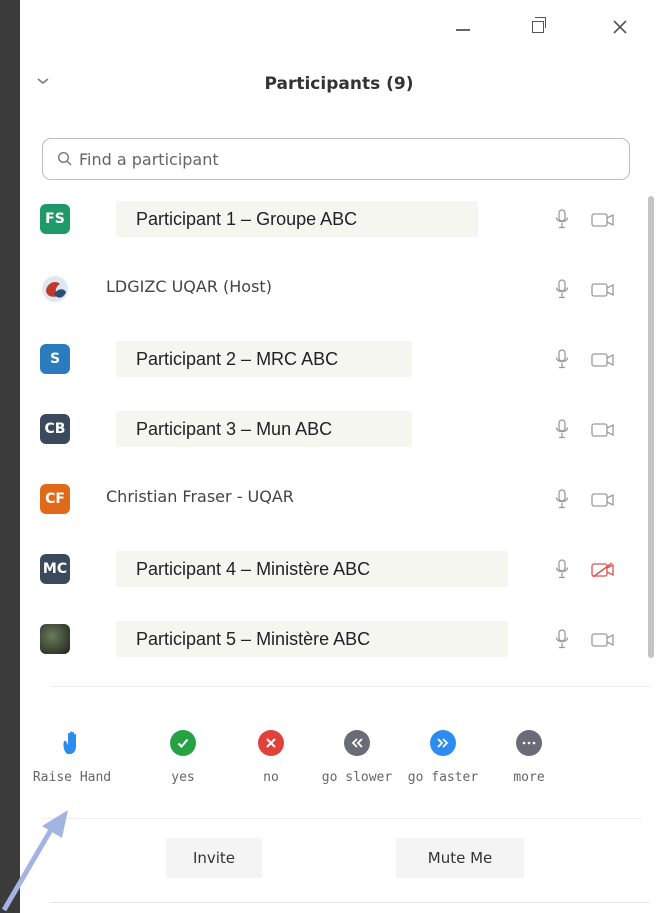 The image size is (658, 913). What do you see at coordinates (183, 757) in the screenshot?
I see `reaction-check: yes` at bounding box center [183, 757].